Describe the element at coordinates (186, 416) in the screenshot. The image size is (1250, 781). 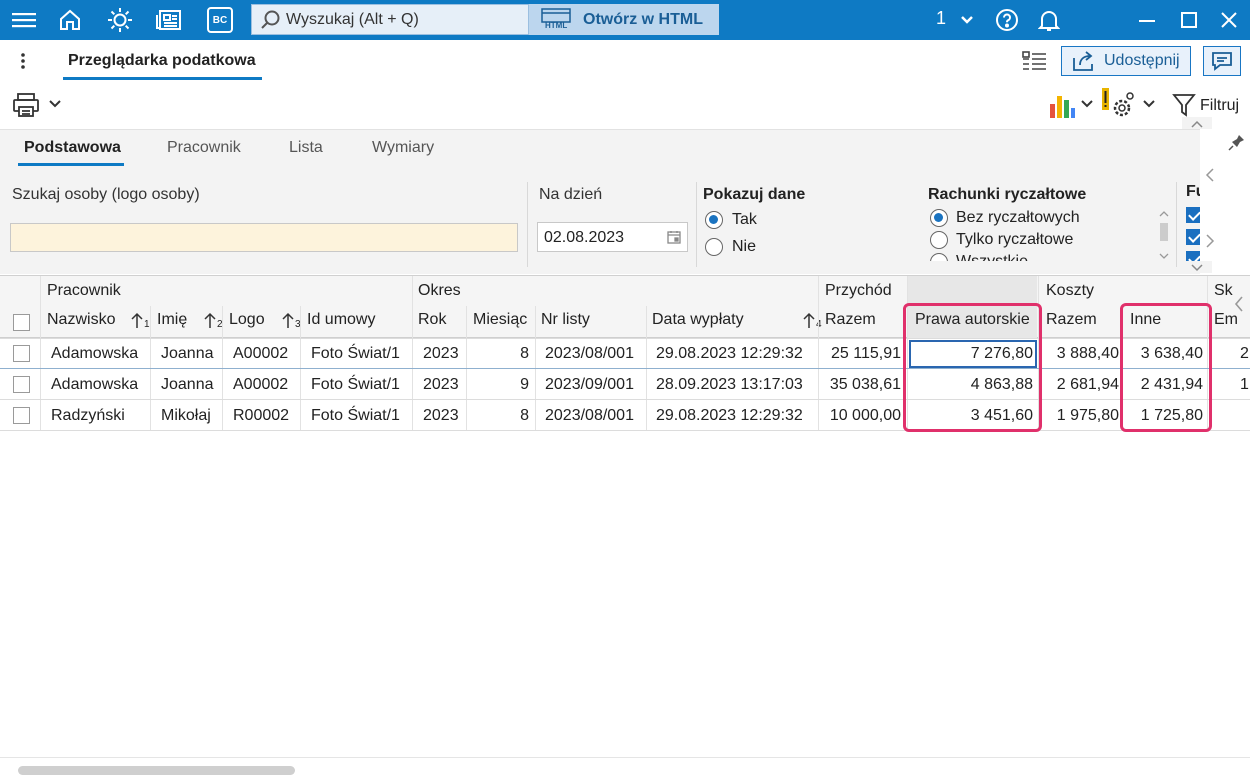
I see `cell-name: Mikołaj` at that location.